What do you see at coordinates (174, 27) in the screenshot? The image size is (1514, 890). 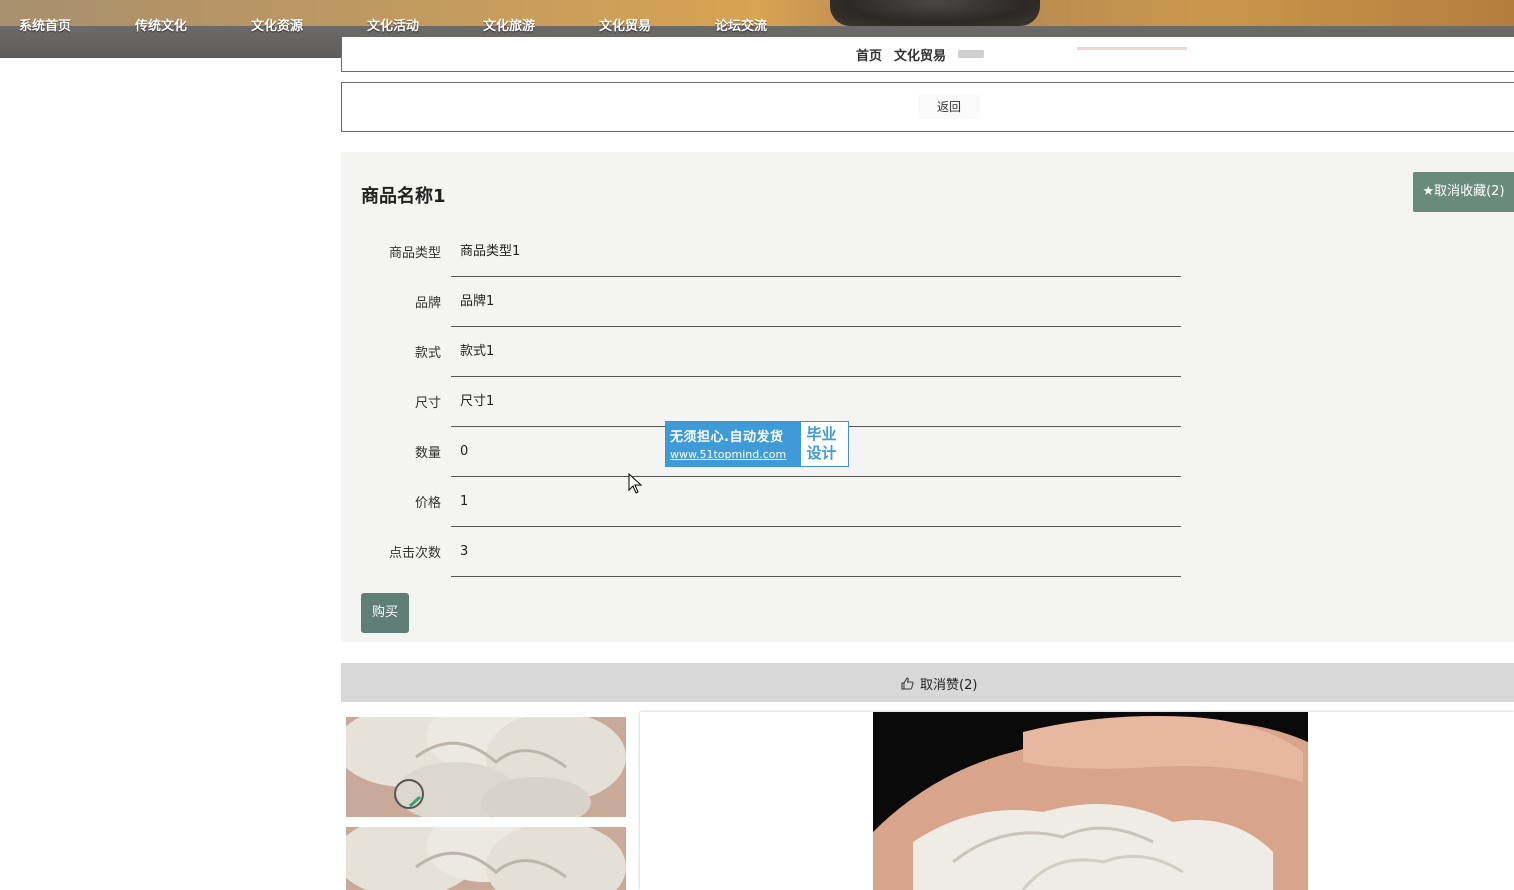 I see `nav-item-traditional-culture: 传统文化` at bounding box center [174, 27].